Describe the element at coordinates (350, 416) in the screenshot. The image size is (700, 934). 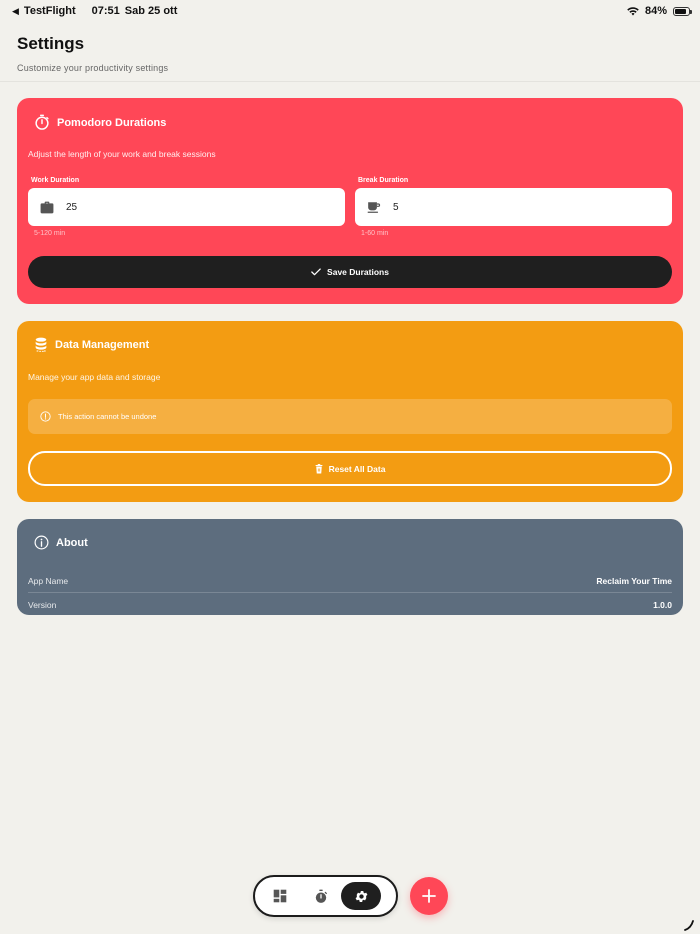
I see `warning-box: This action cannot be undone` at that location.